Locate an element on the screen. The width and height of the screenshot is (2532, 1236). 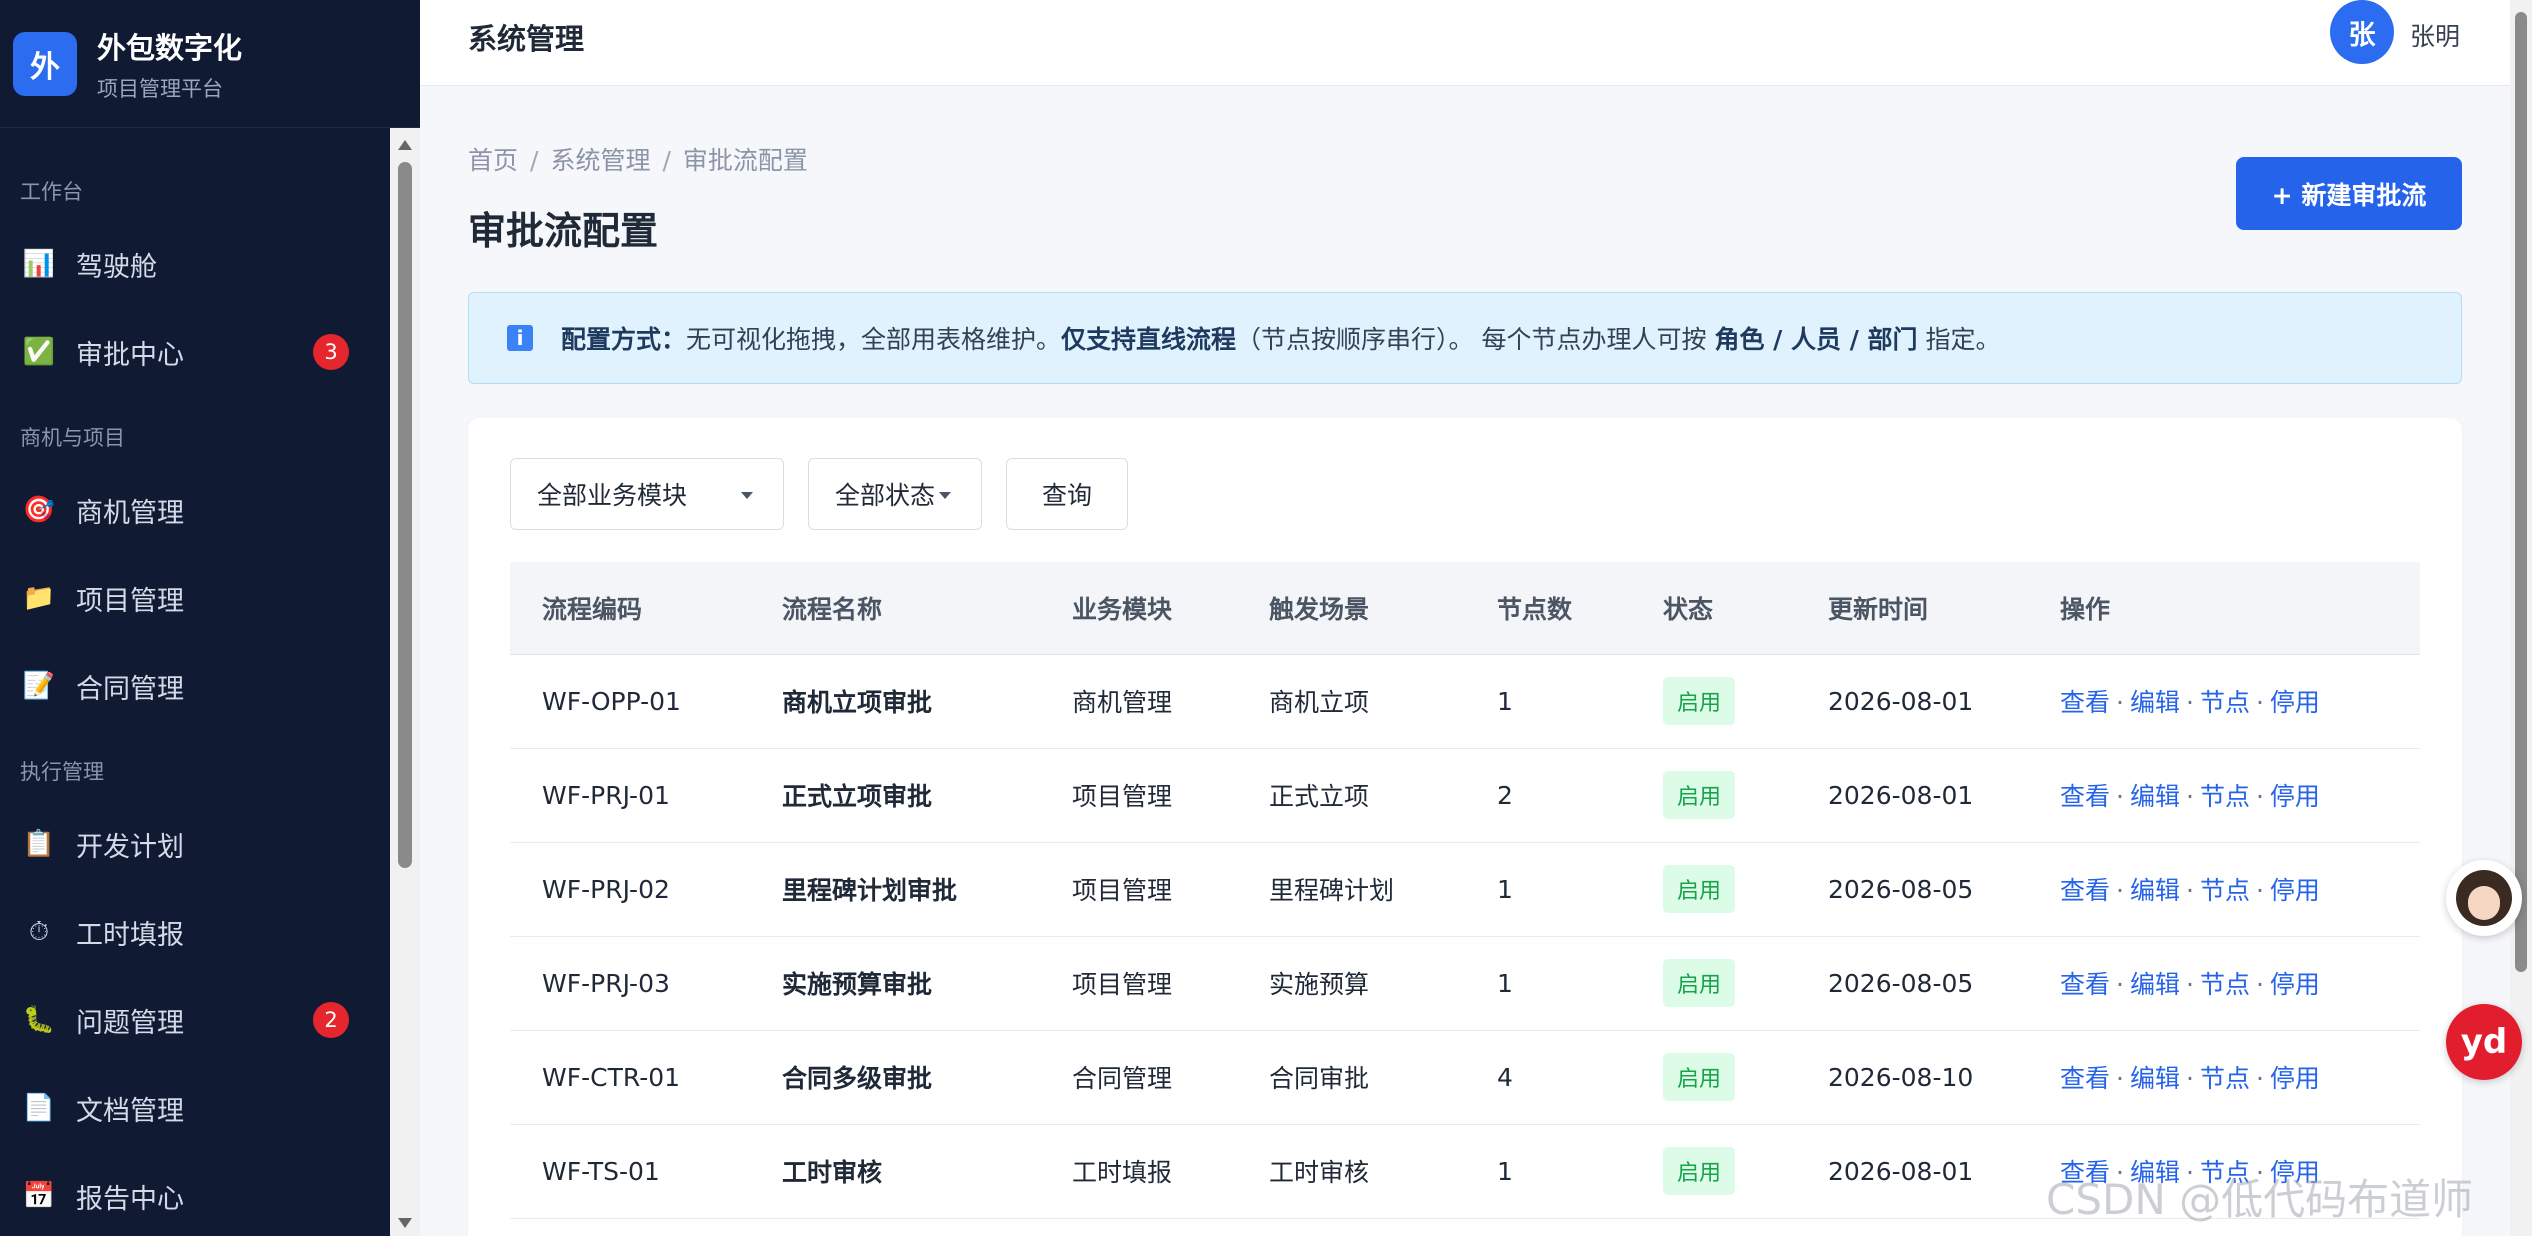
watermark: CSDN @低代码布道师 is located at coordinates (2260, 1199).